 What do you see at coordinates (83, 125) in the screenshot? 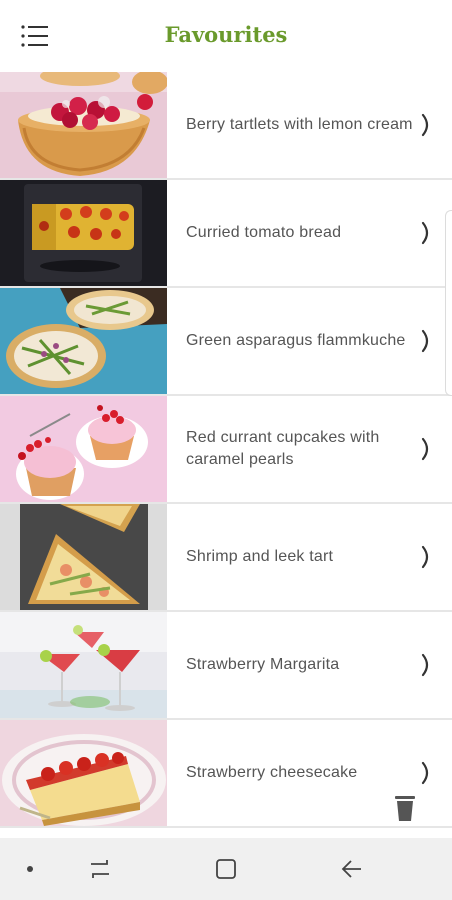
I see `recipe-image-berry-tartlets` at bounding box center [83, 125].